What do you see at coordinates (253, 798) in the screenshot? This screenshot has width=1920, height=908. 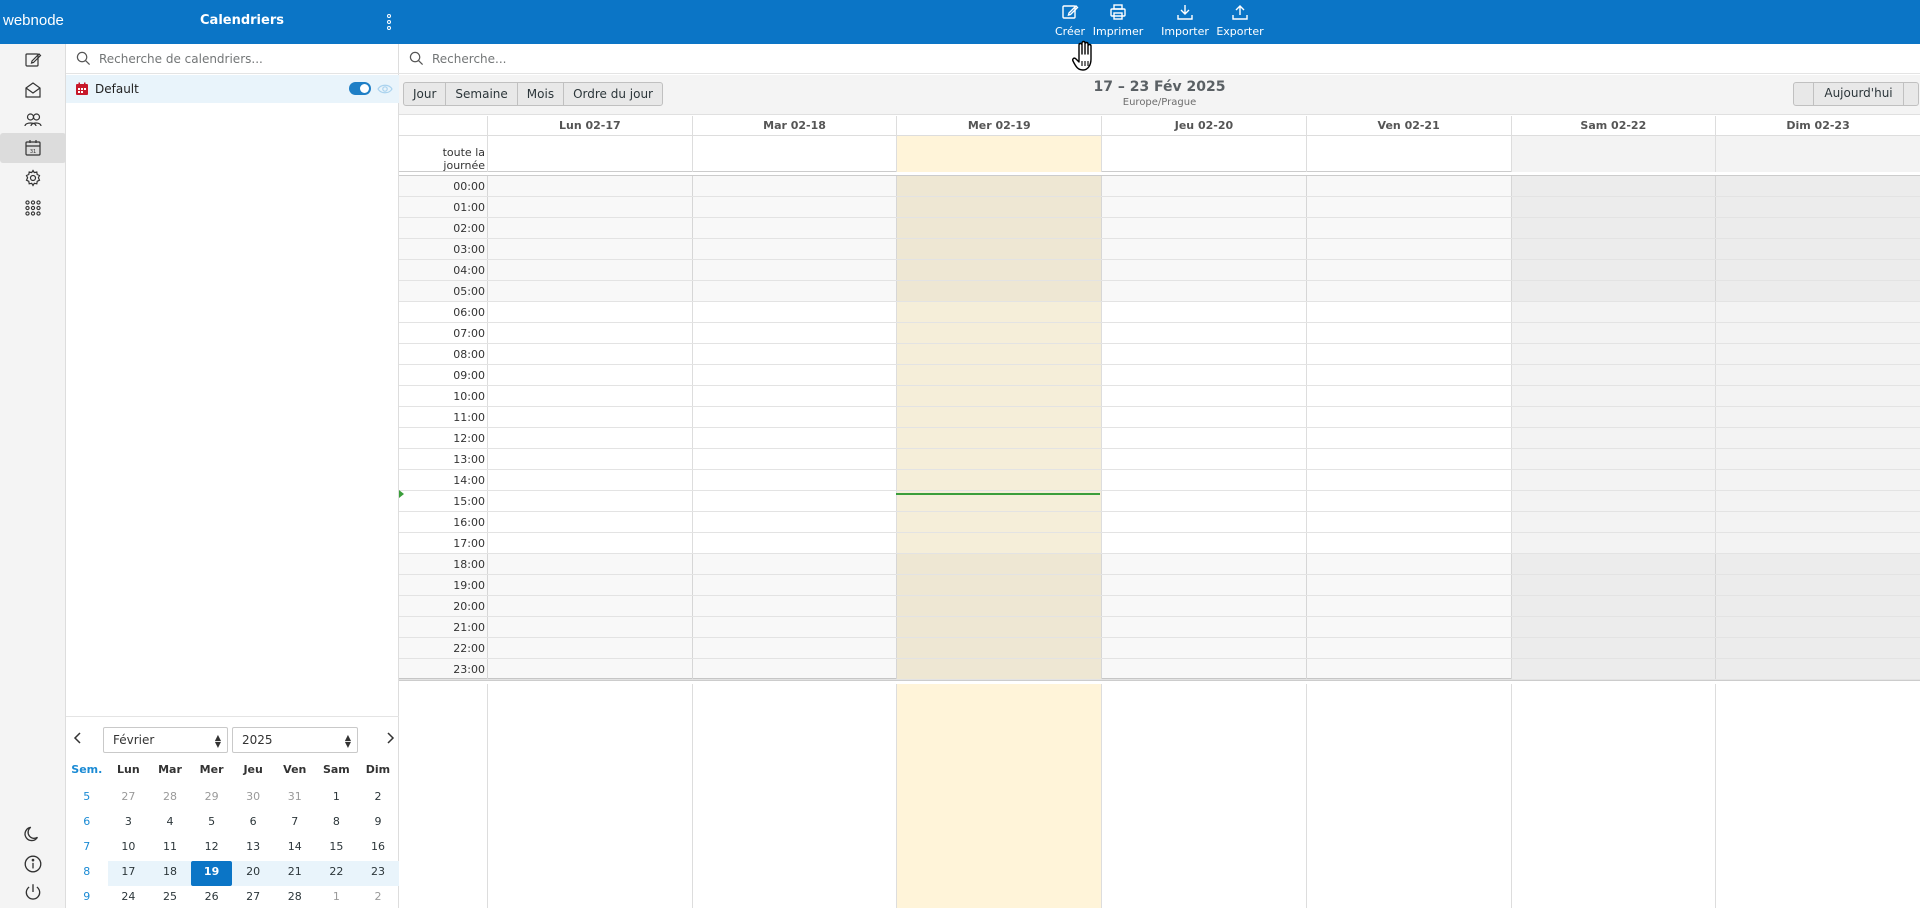 I see `mini-day: 30` at bounding box center [253, 798].